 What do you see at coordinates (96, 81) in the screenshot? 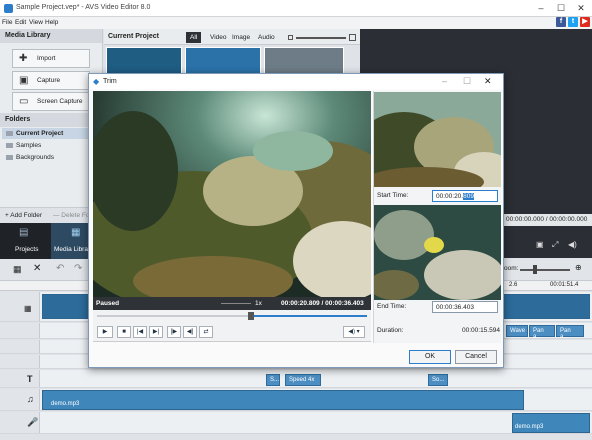
I see `app-icon: ◆` at bounding box center [96, 81].